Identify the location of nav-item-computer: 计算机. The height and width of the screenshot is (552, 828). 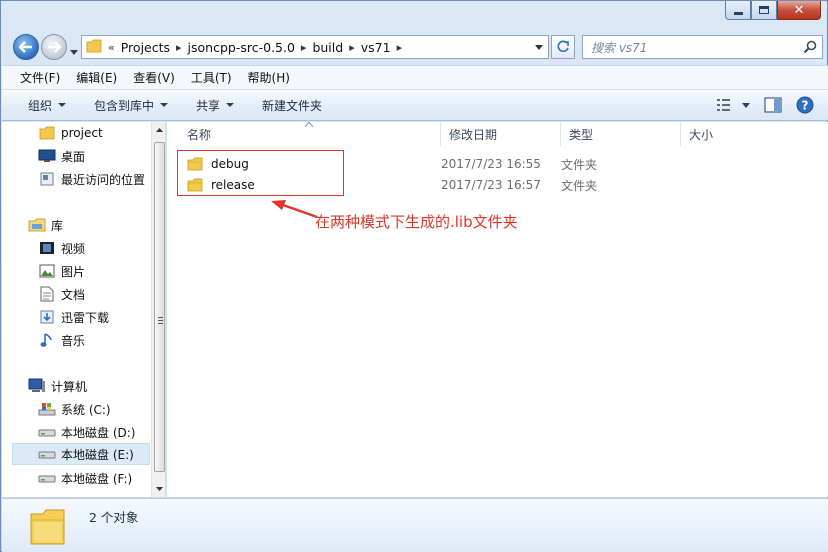
(96, 386).